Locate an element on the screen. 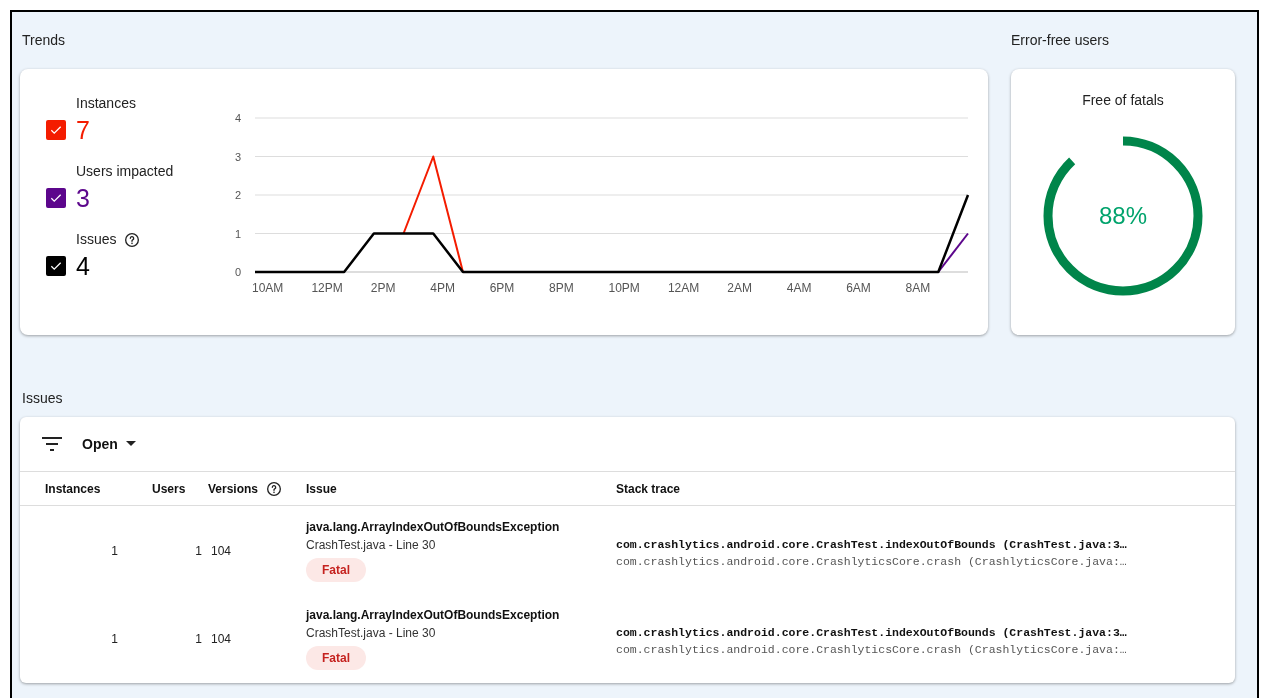 This screenshot has height=698, width=1262. x-tick-label: 2PM is located at coordinates (383, 288).